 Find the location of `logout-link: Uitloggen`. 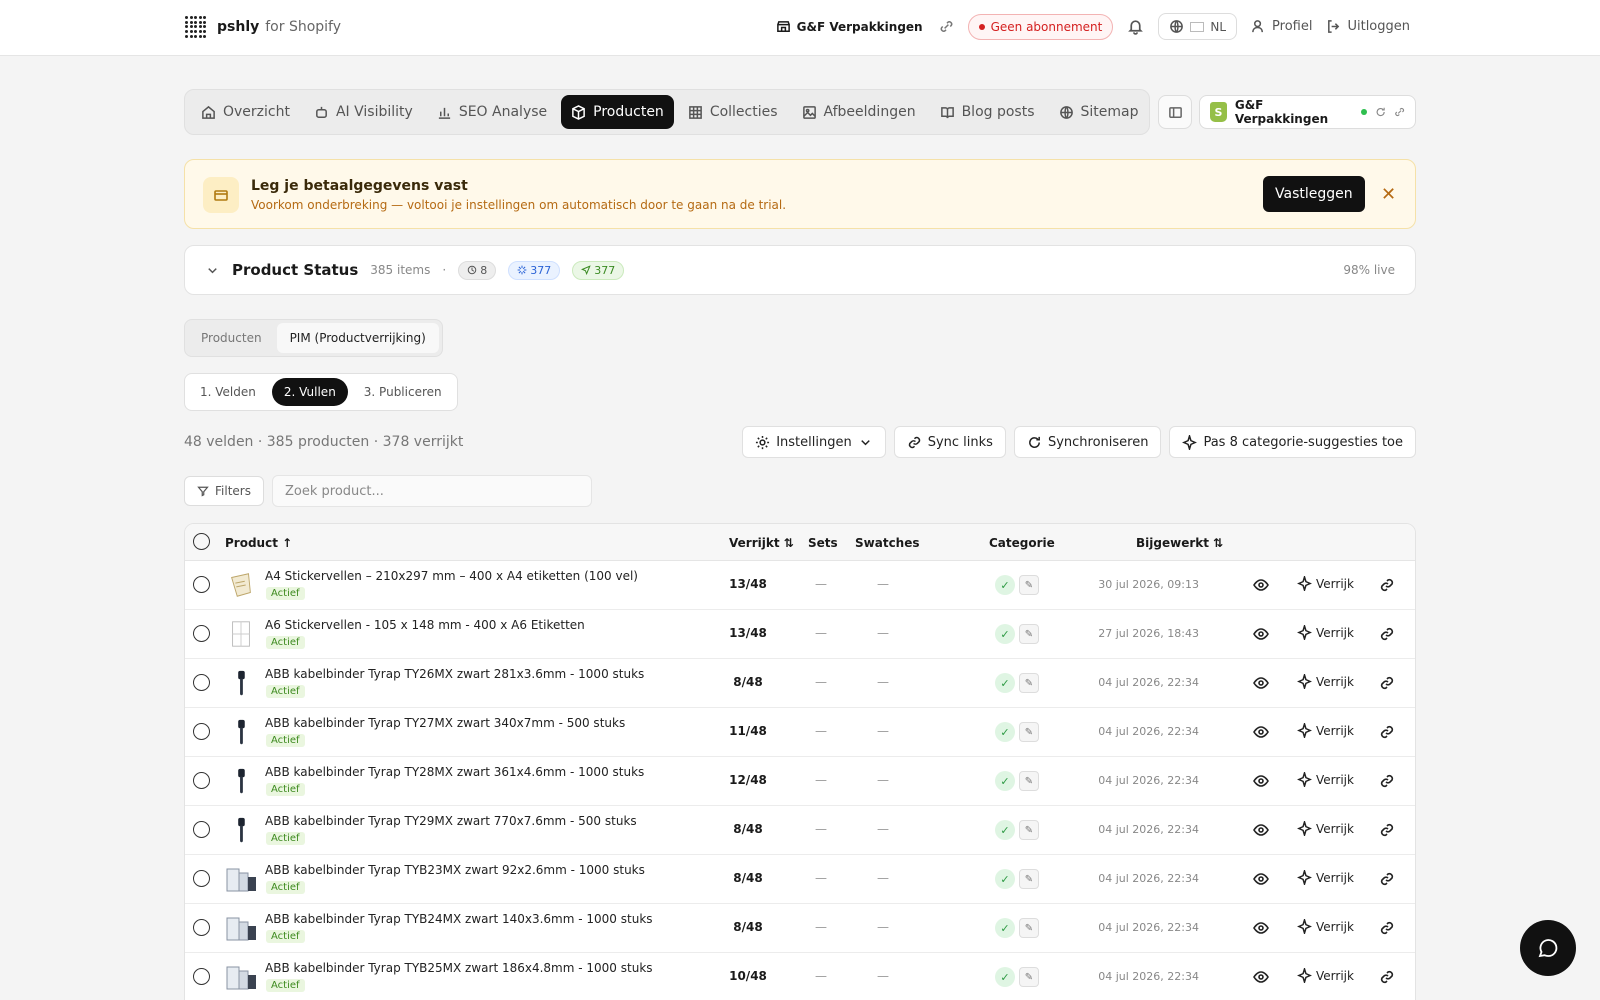

logout-link: Uitloggen is located at coordinates (1368, 26).